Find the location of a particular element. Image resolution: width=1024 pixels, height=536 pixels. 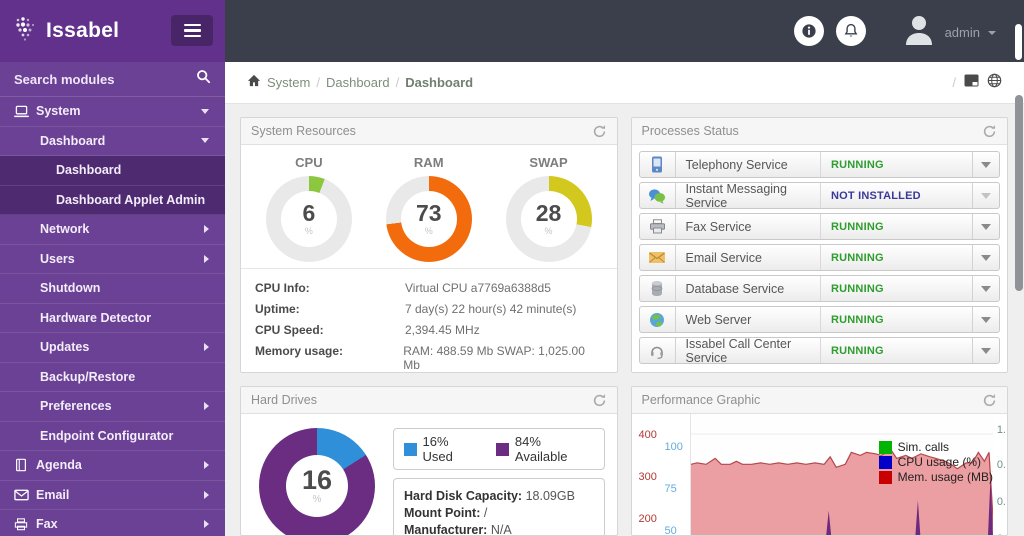

user-menu: admin is located at coordinates (948, 32).